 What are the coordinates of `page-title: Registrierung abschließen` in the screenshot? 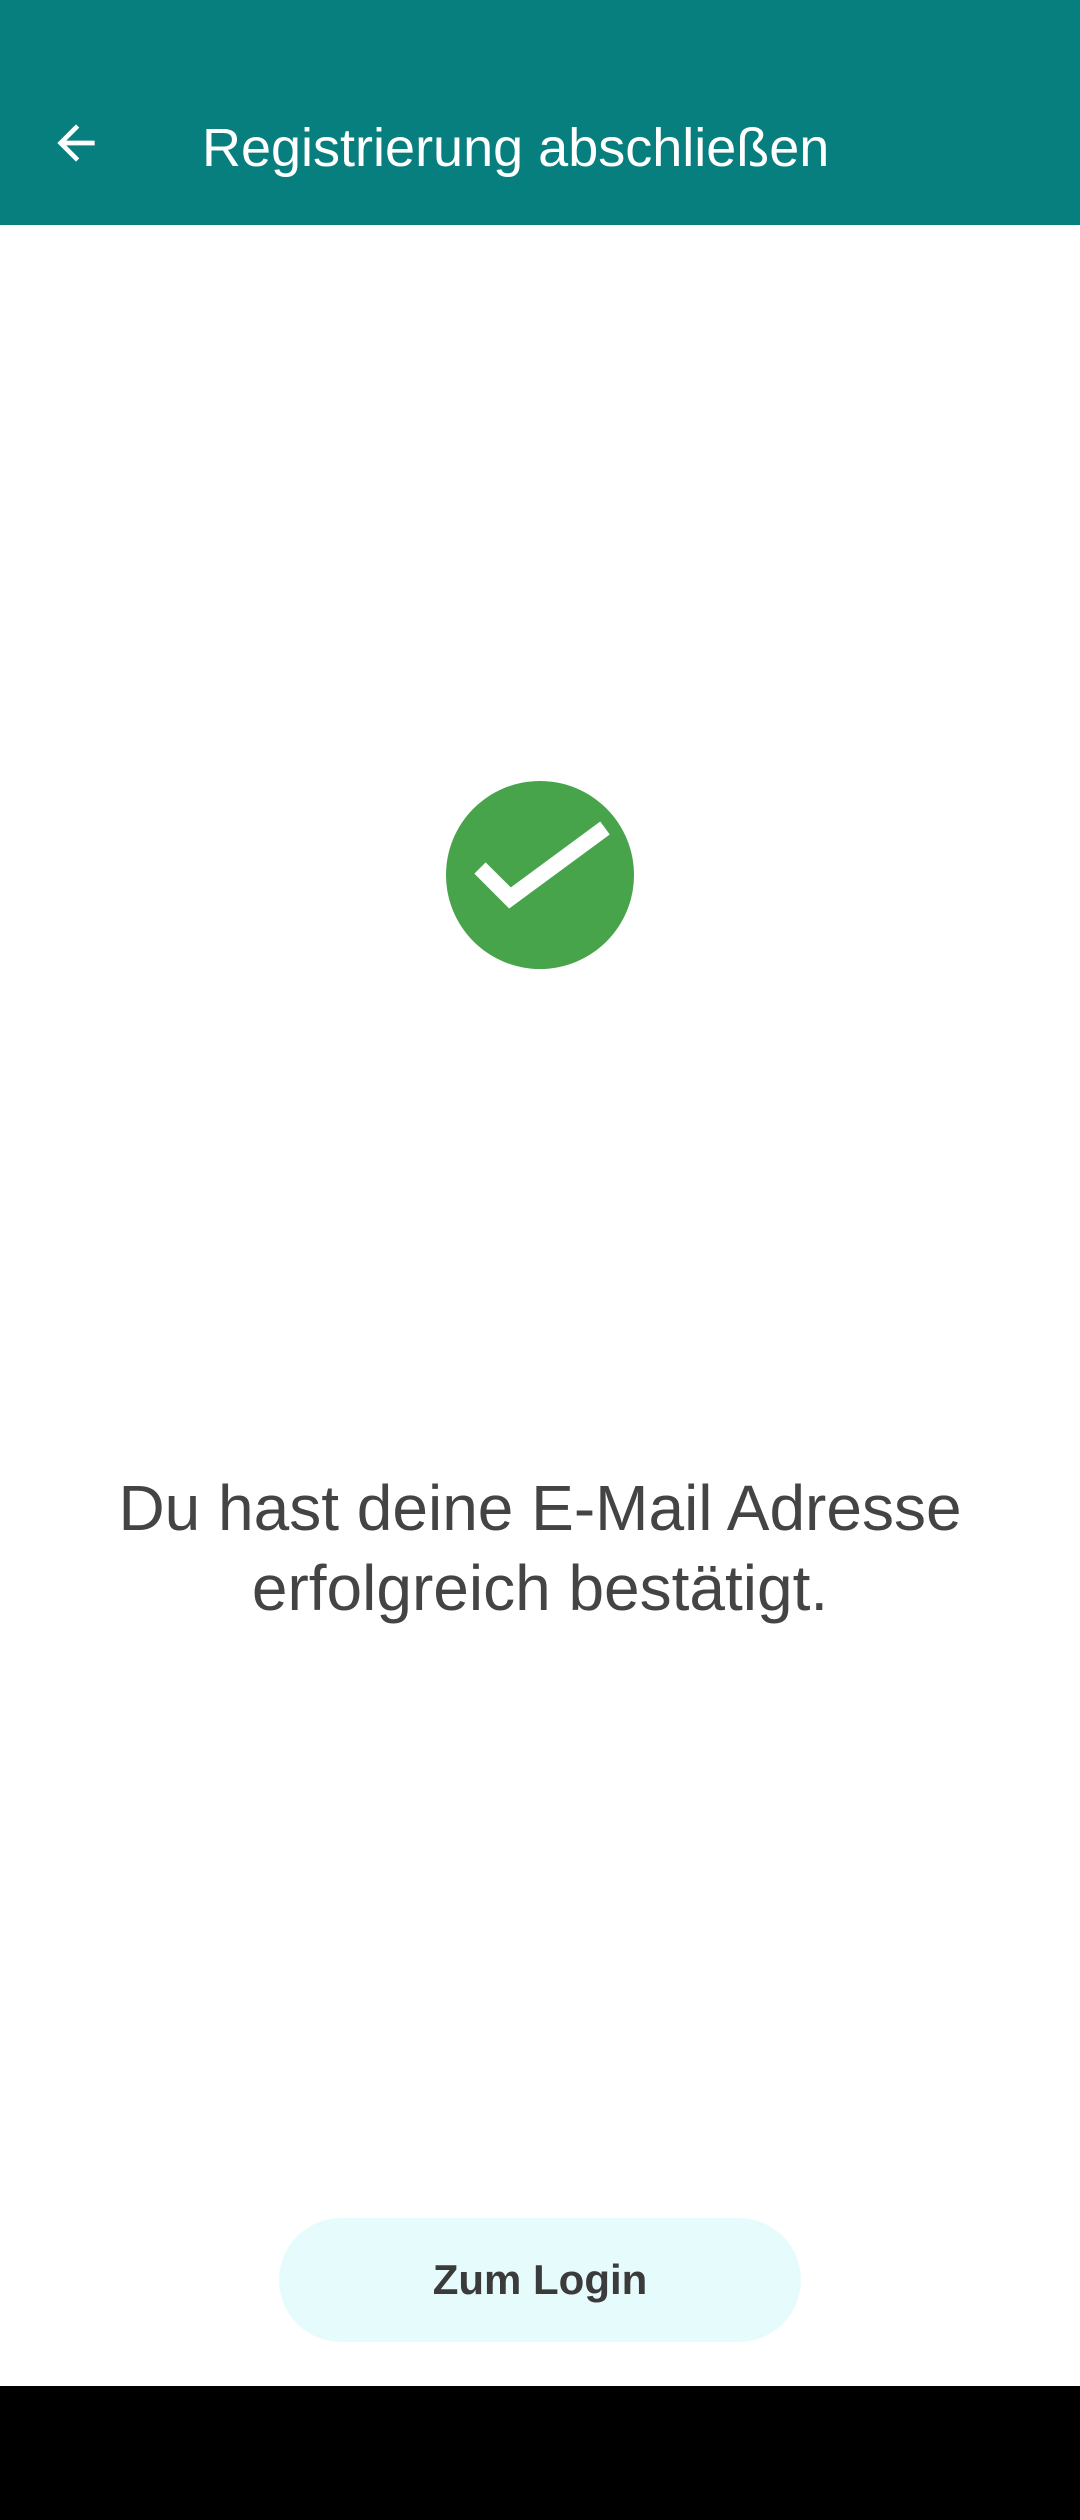 It's located at (516, 148).